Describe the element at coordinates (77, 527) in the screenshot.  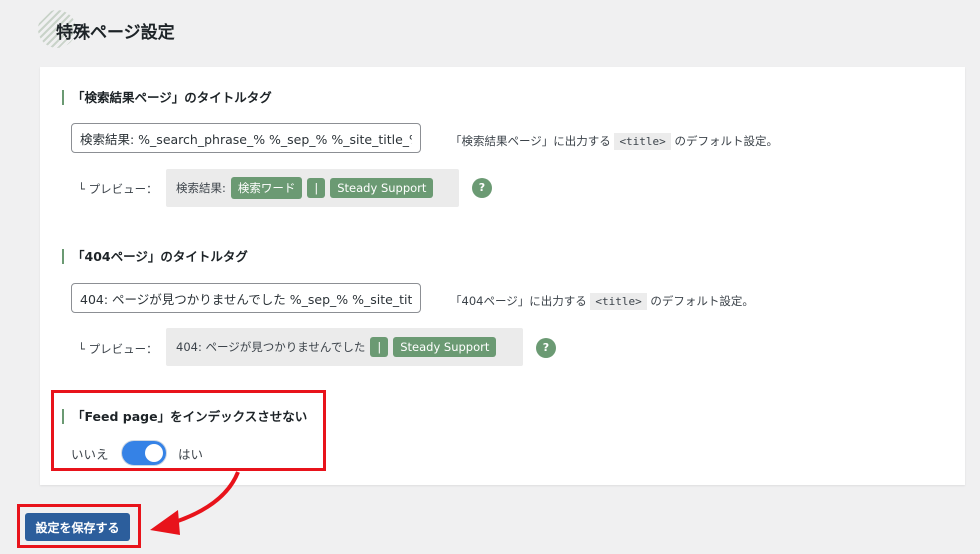
I see `save-settings-button: 設定を保存する` at that location.